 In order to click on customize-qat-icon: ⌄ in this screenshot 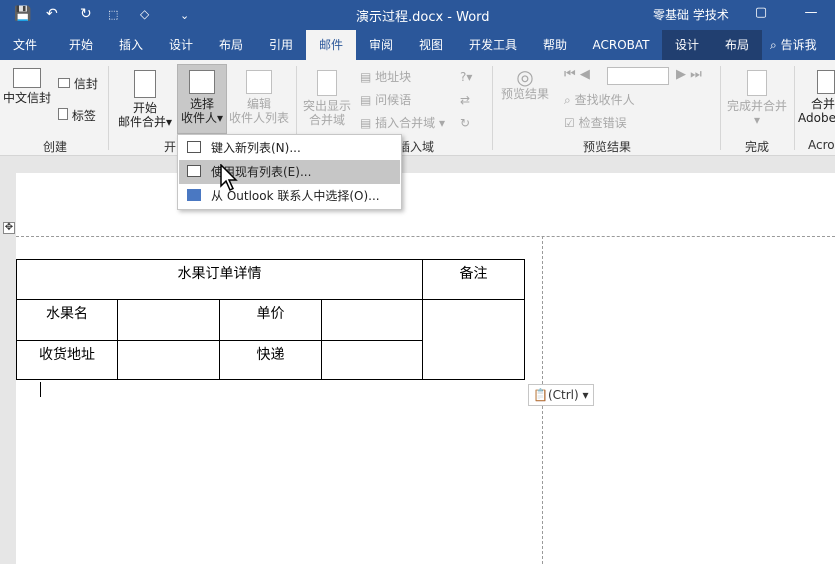, I will do `click(184, 15)`.